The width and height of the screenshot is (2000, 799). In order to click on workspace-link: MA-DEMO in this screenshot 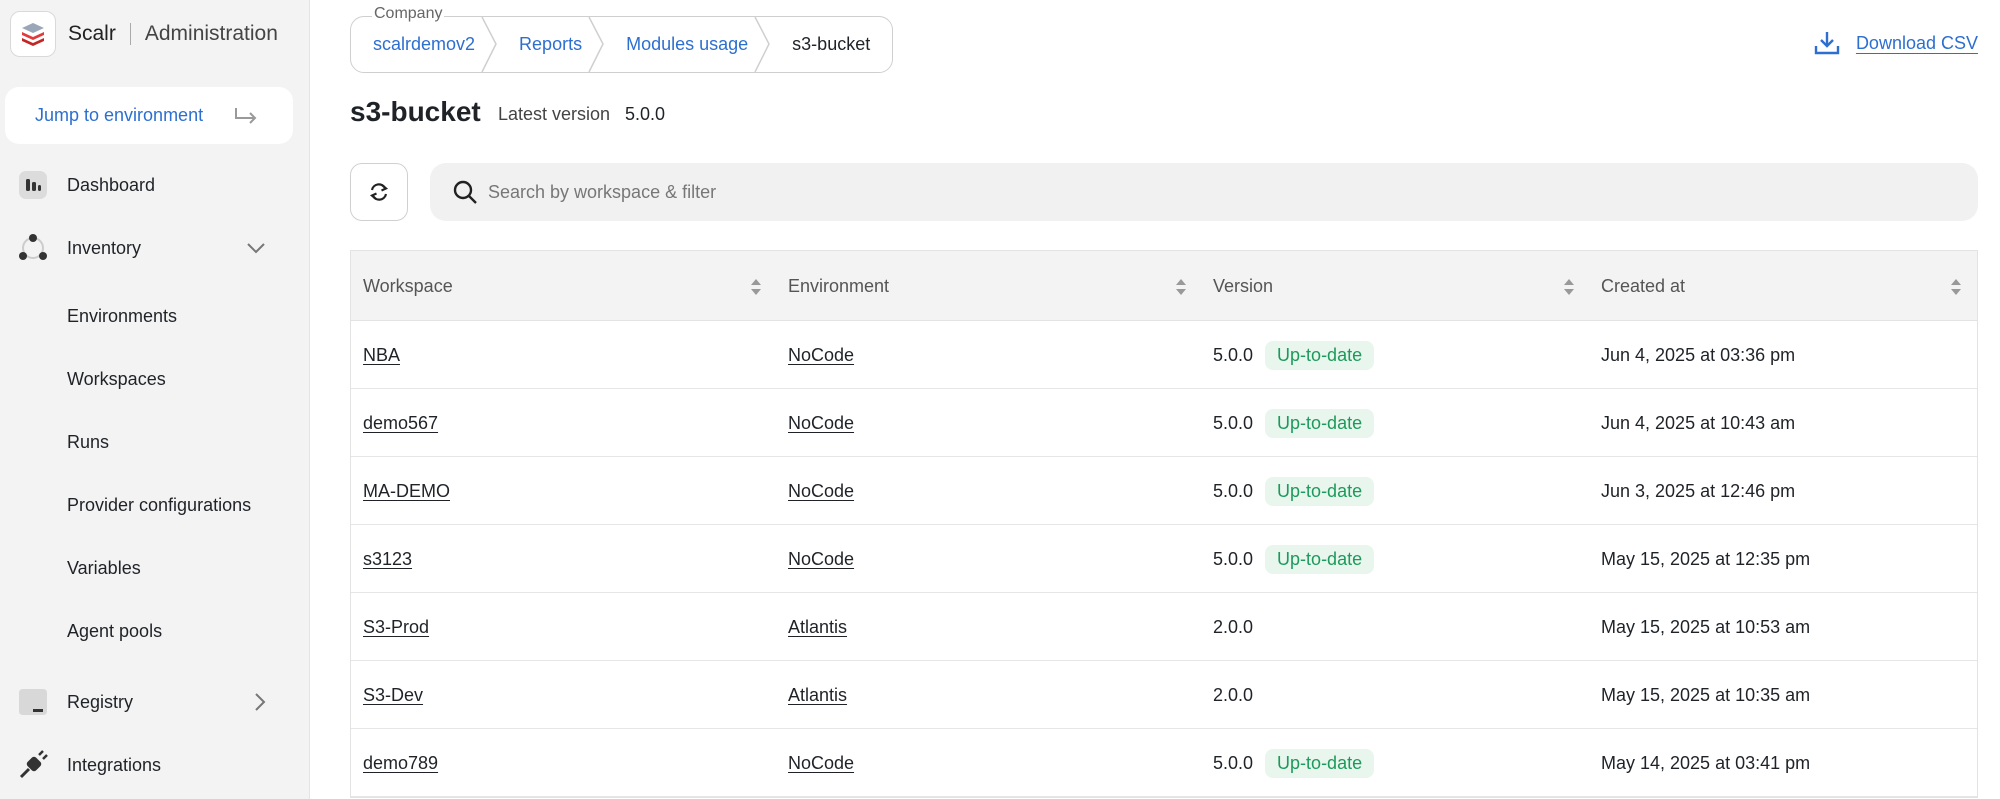, I will do `click(406, 491)`.